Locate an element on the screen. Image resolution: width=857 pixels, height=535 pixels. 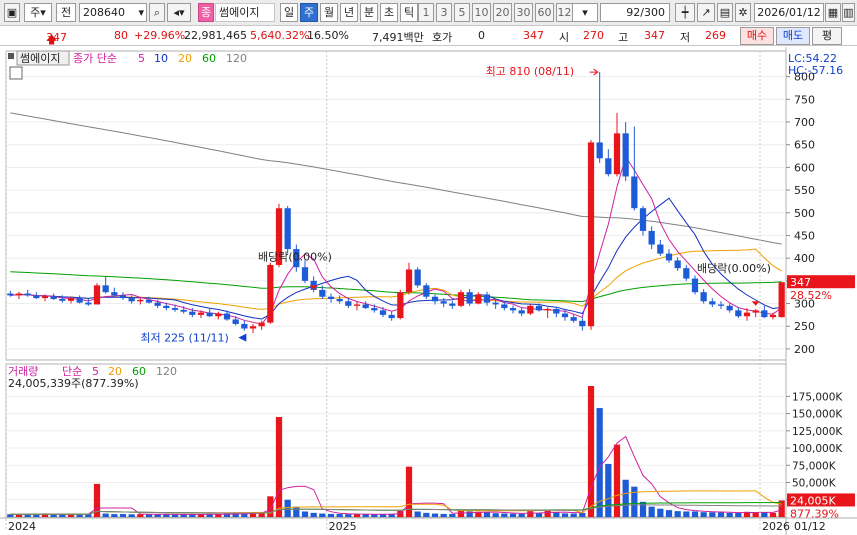
line-draw-icon: ↗ is located at coordinates (706, 12).